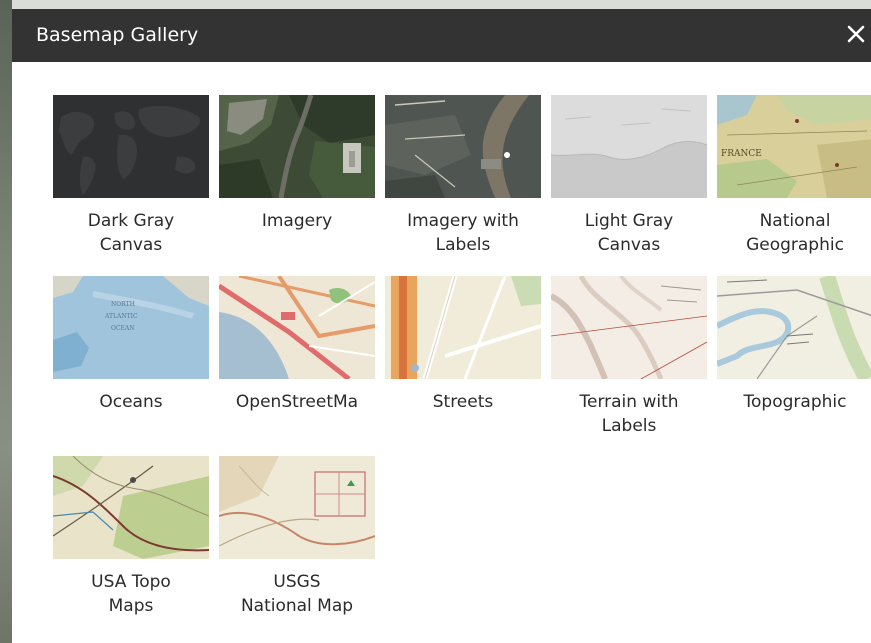 The image size is (871, 643). I want to click on openstreetmap-thumbnail, so click(297, 327).